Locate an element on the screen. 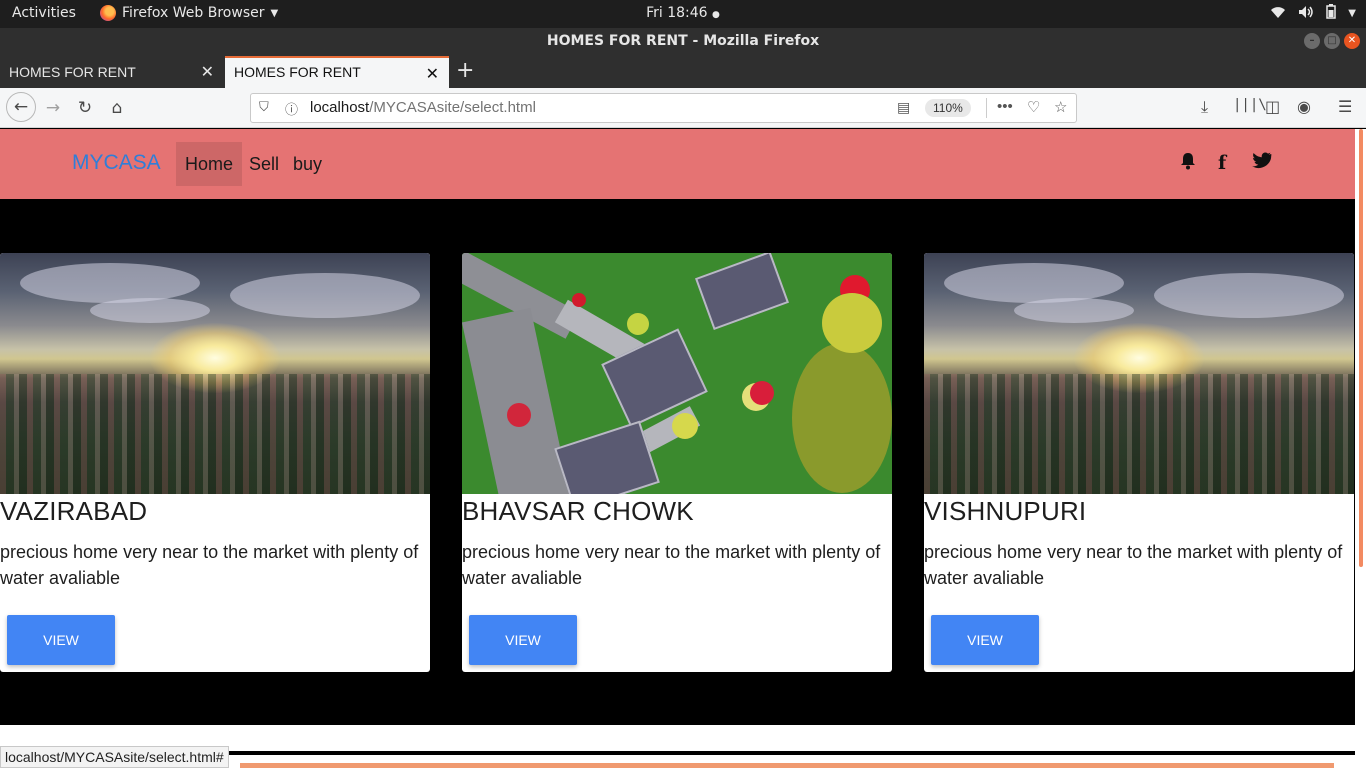 This screenshot has height=768, width=1366. wifi-icon is located at coordinates (1278, 14).